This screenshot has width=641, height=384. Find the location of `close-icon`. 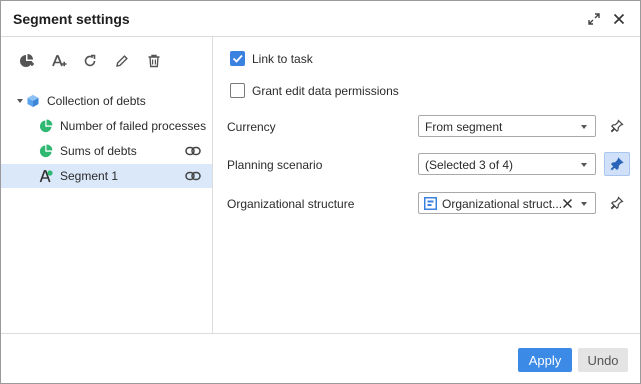

close-icon is located at coordinates (619, 19).